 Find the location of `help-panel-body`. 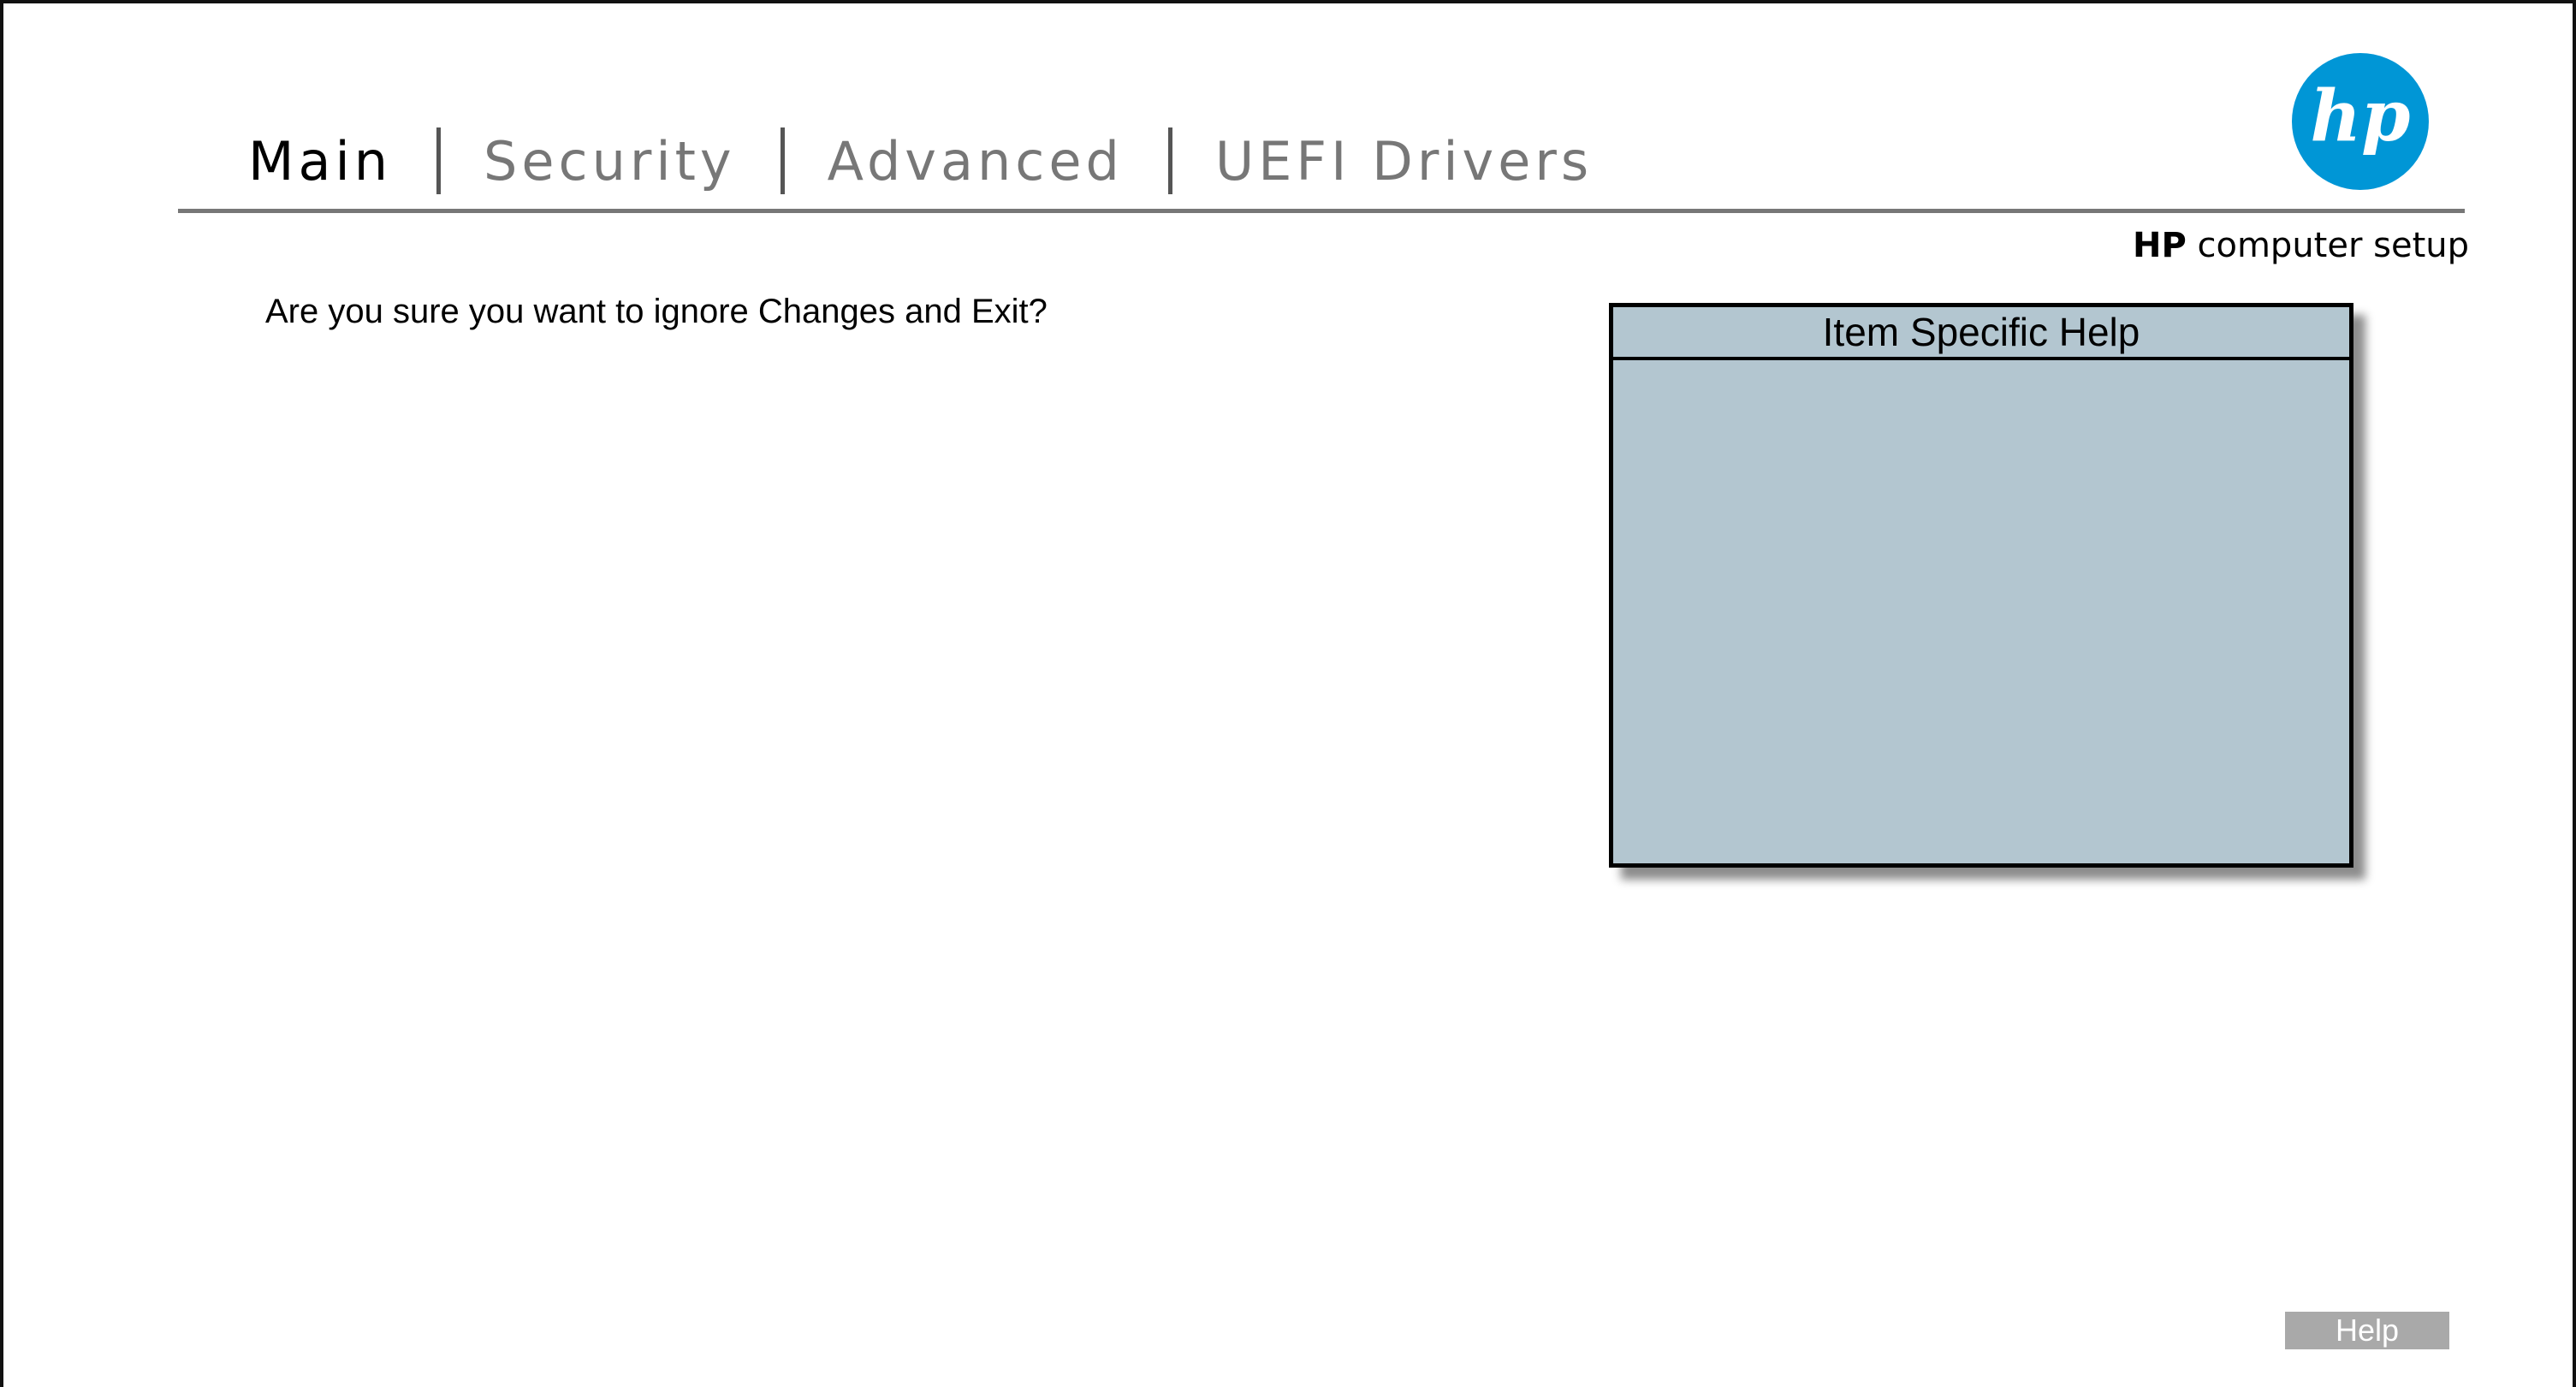

help-panel-body is located at coordinates (1981, 612).